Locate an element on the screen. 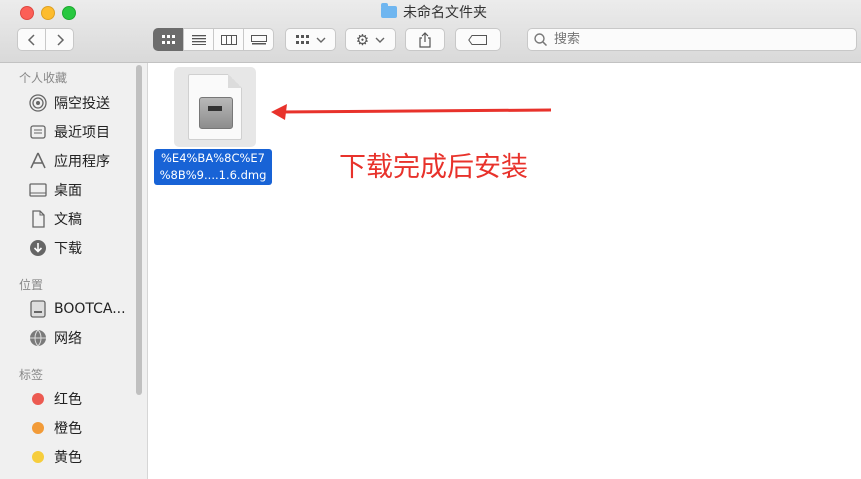 Image resolution: width=861 pixels, height=479 pixels. recents-icon is located at coordinates (38, 132).